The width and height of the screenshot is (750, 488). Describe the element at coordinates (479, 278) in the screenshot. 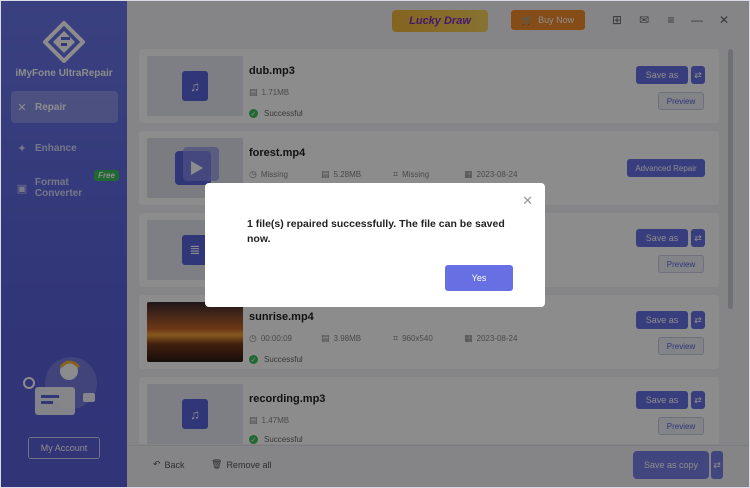

I see `yes-button: Yes` at that location.